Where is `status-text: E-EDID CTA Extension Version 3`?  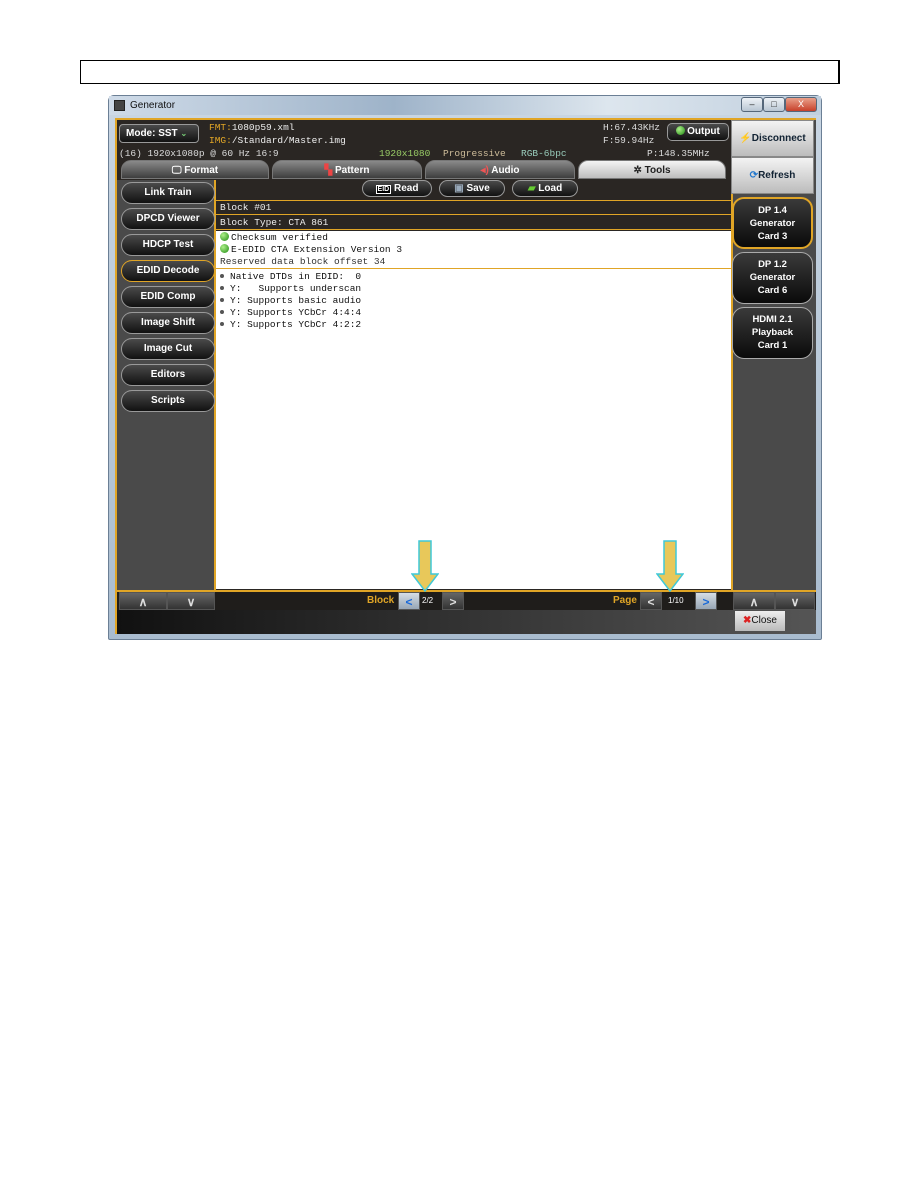
status-text: E-EDID CTA Extension Version 3 is located at coordinates (317, 249).